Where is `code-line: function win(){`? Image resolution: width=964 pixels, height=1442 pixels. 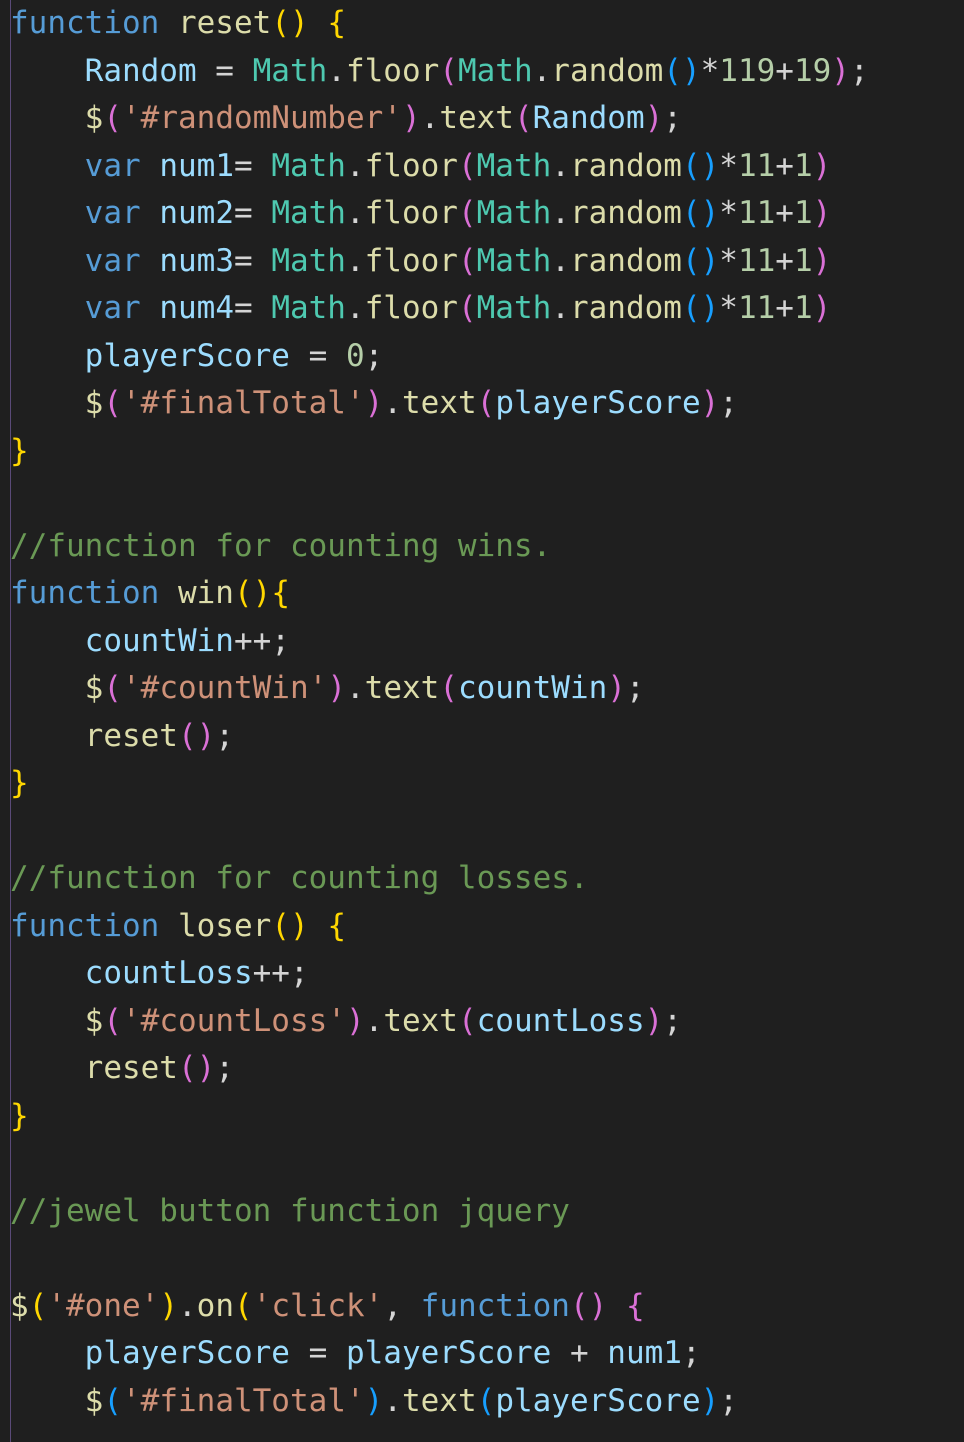
code-line: function win(){ is located at coordinates (485, 594).